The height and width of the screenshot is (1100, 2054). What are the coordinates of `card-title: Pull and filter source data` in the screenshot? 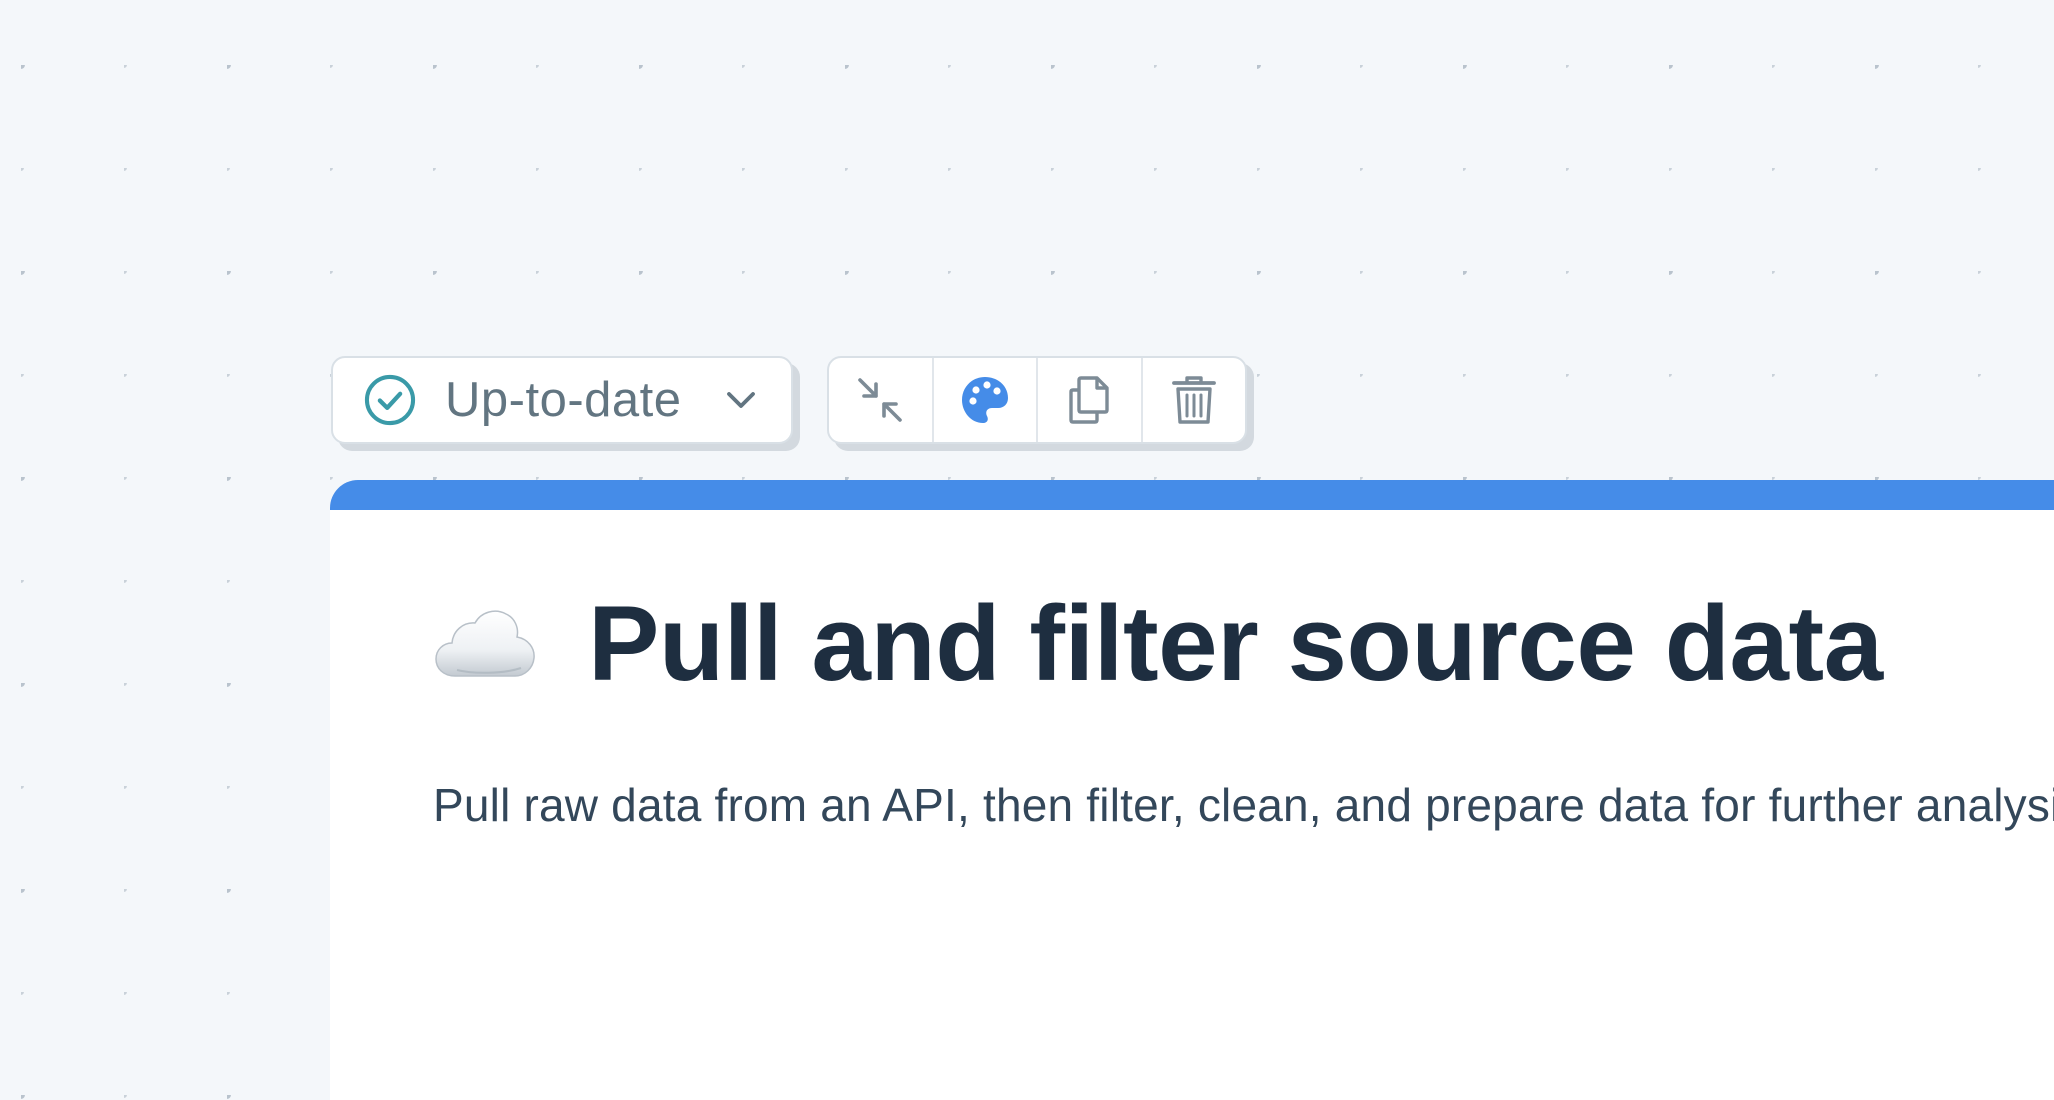 It's located at (1235, 643).